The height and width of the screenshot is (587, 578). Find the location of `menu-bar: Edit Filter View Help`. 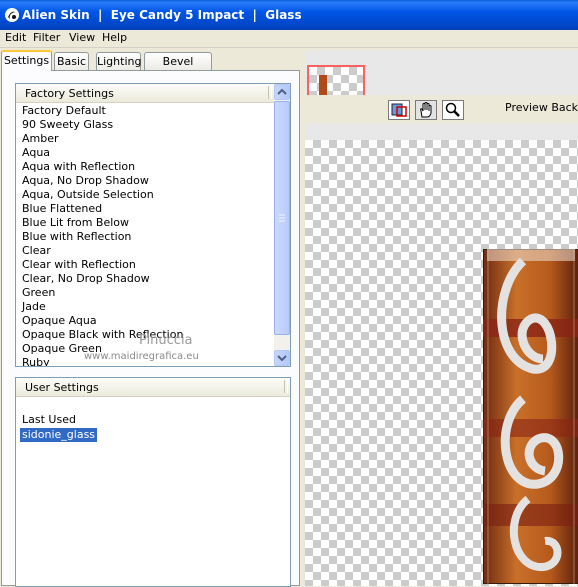

menu-bar: Edit Filter View Help is located at coordinates (289, 39).